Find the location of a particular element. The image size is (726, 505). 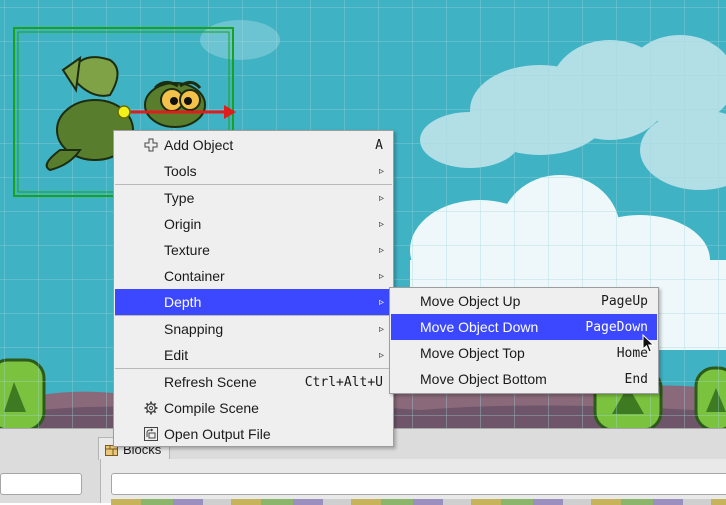

menu-item-type: Type ▹ is located at coordinates (253, 198).